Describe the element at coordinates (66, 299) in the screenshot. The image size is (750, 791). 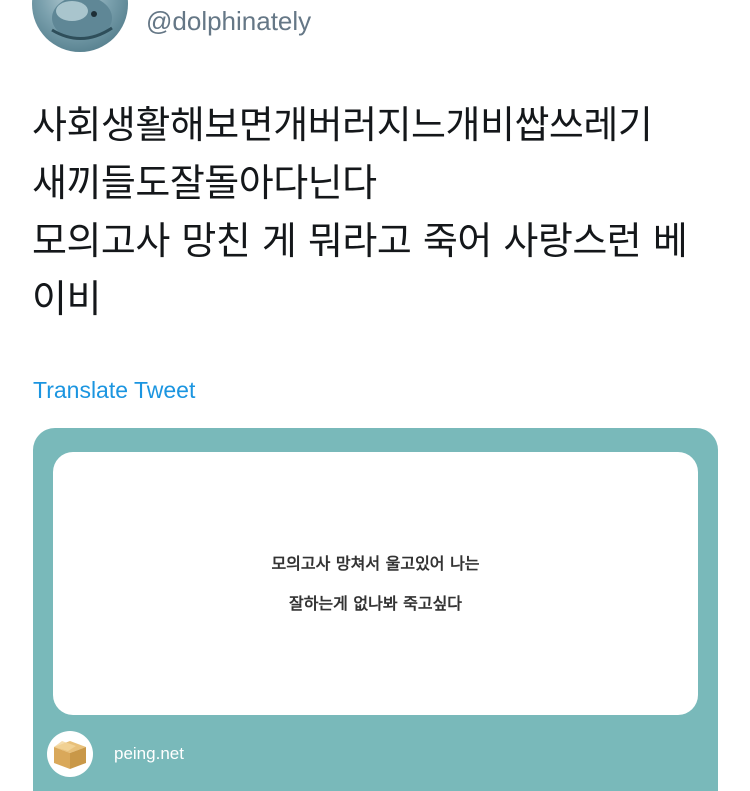
I see `tweet-text-line: 이비` at that location.